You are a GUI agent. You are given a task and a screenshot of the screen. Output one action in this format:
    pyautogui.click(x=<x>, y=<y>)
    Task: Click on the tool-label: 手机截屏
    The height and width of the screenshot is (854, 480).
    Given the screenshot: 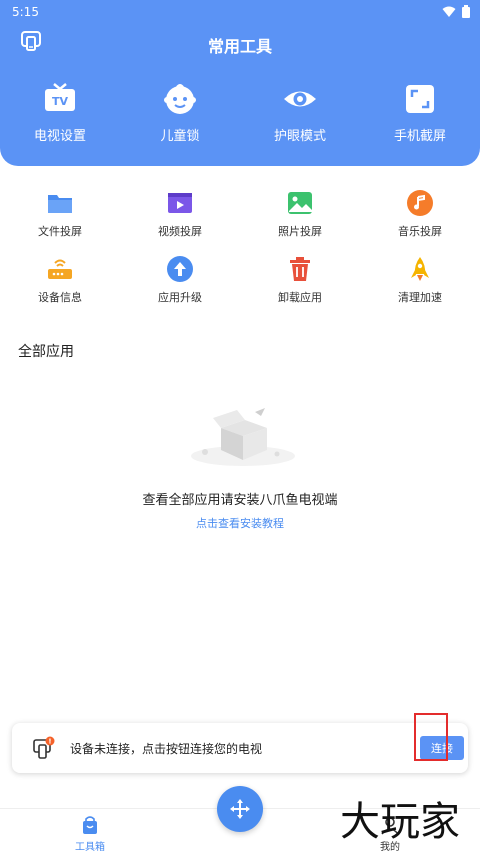 What is the action you would take?
    pyautogui.click(x=419, y=136)
    